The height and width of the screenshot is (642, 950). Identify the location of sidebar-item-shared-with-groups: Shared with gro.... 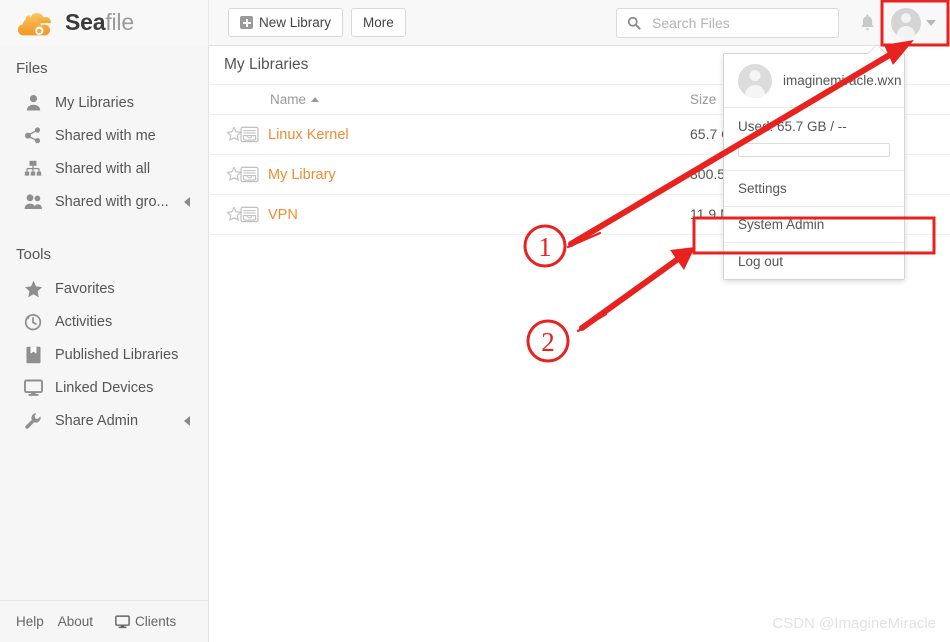
(104, 201).